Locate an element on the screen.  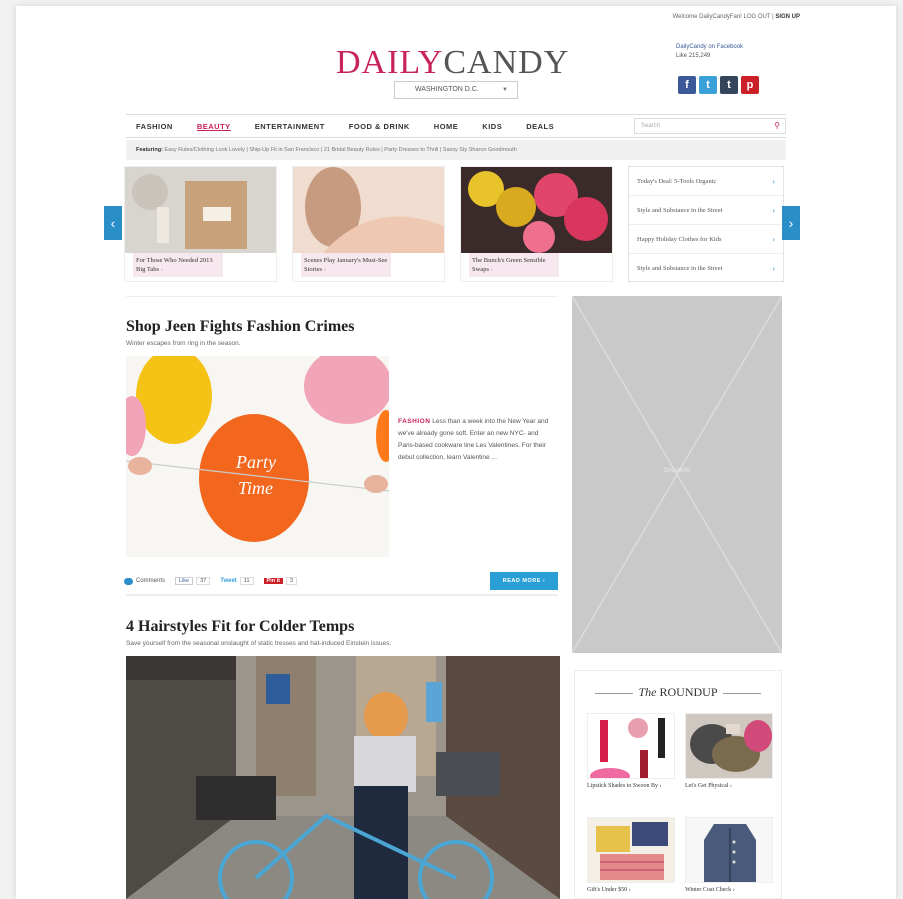
carousel-card: For Those Who Needed 2013 Big Tabs › is located at coordinates (200, 224).